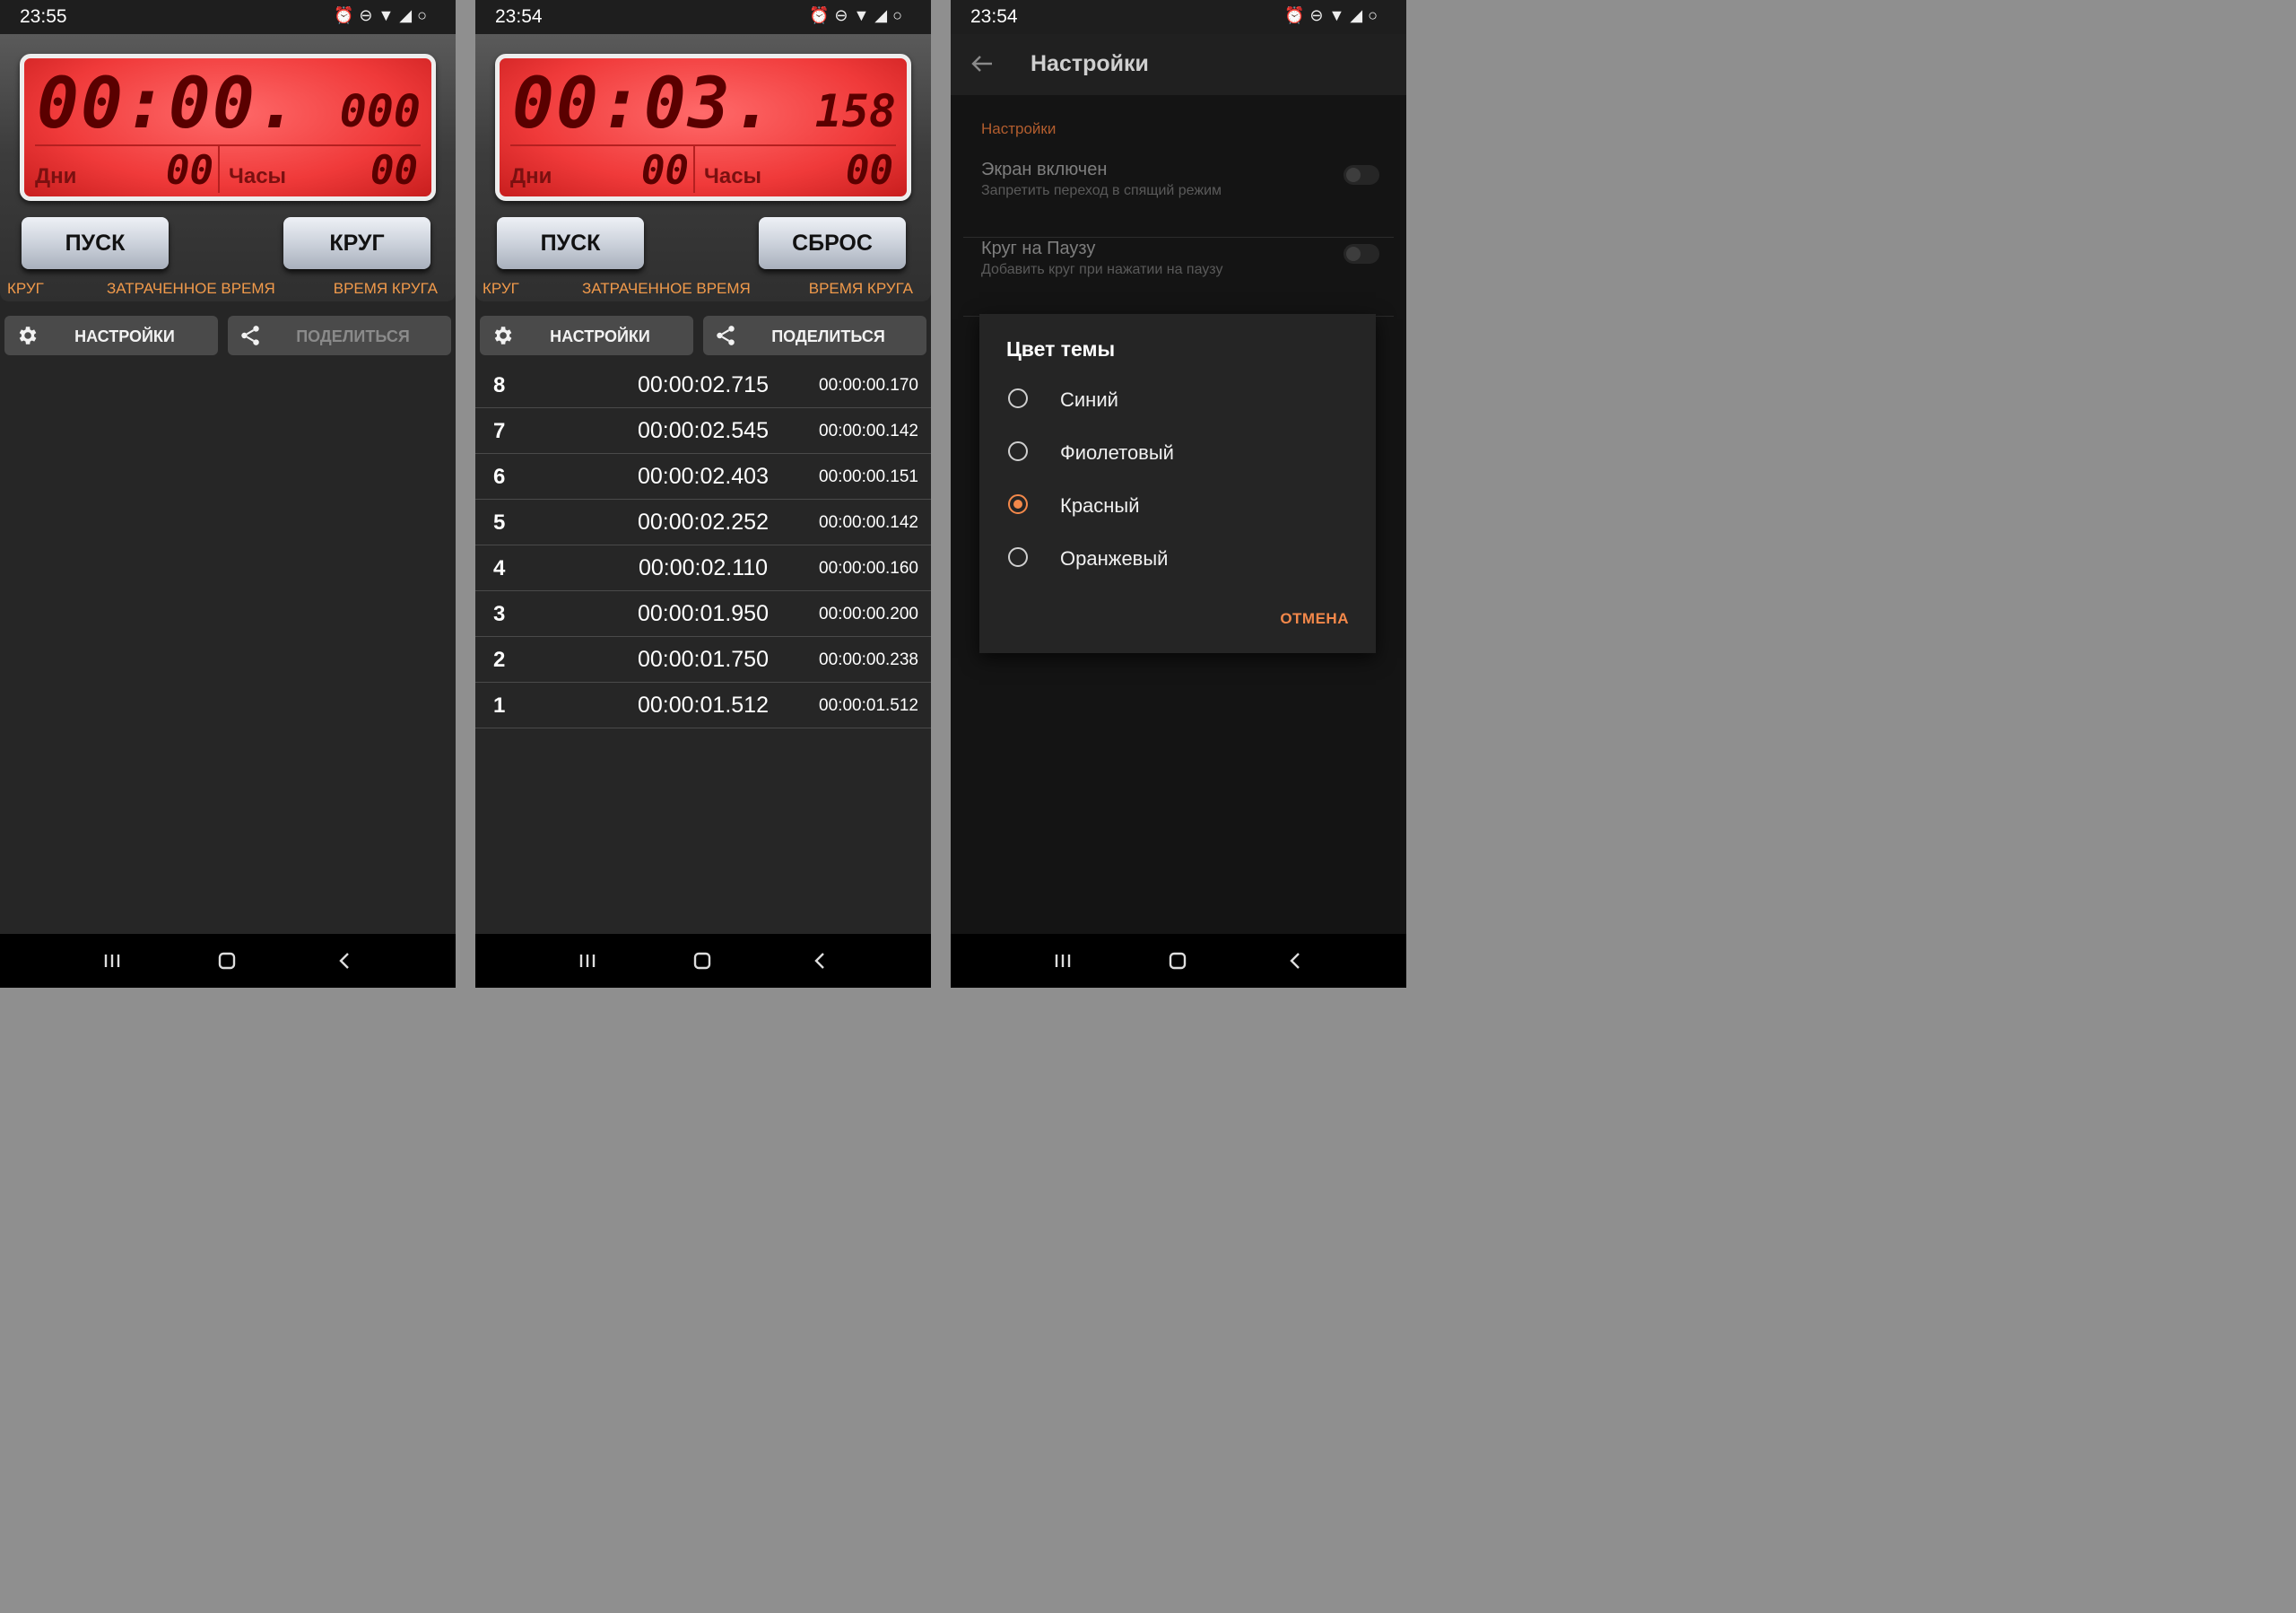  I want to click on reset-button: СБРОС, so click(832, 243).